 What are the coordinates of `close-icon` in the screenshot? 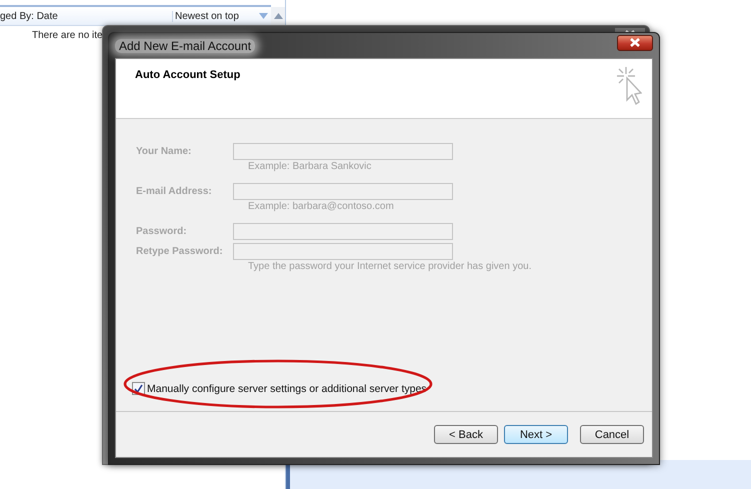 It's located at (635, 42).